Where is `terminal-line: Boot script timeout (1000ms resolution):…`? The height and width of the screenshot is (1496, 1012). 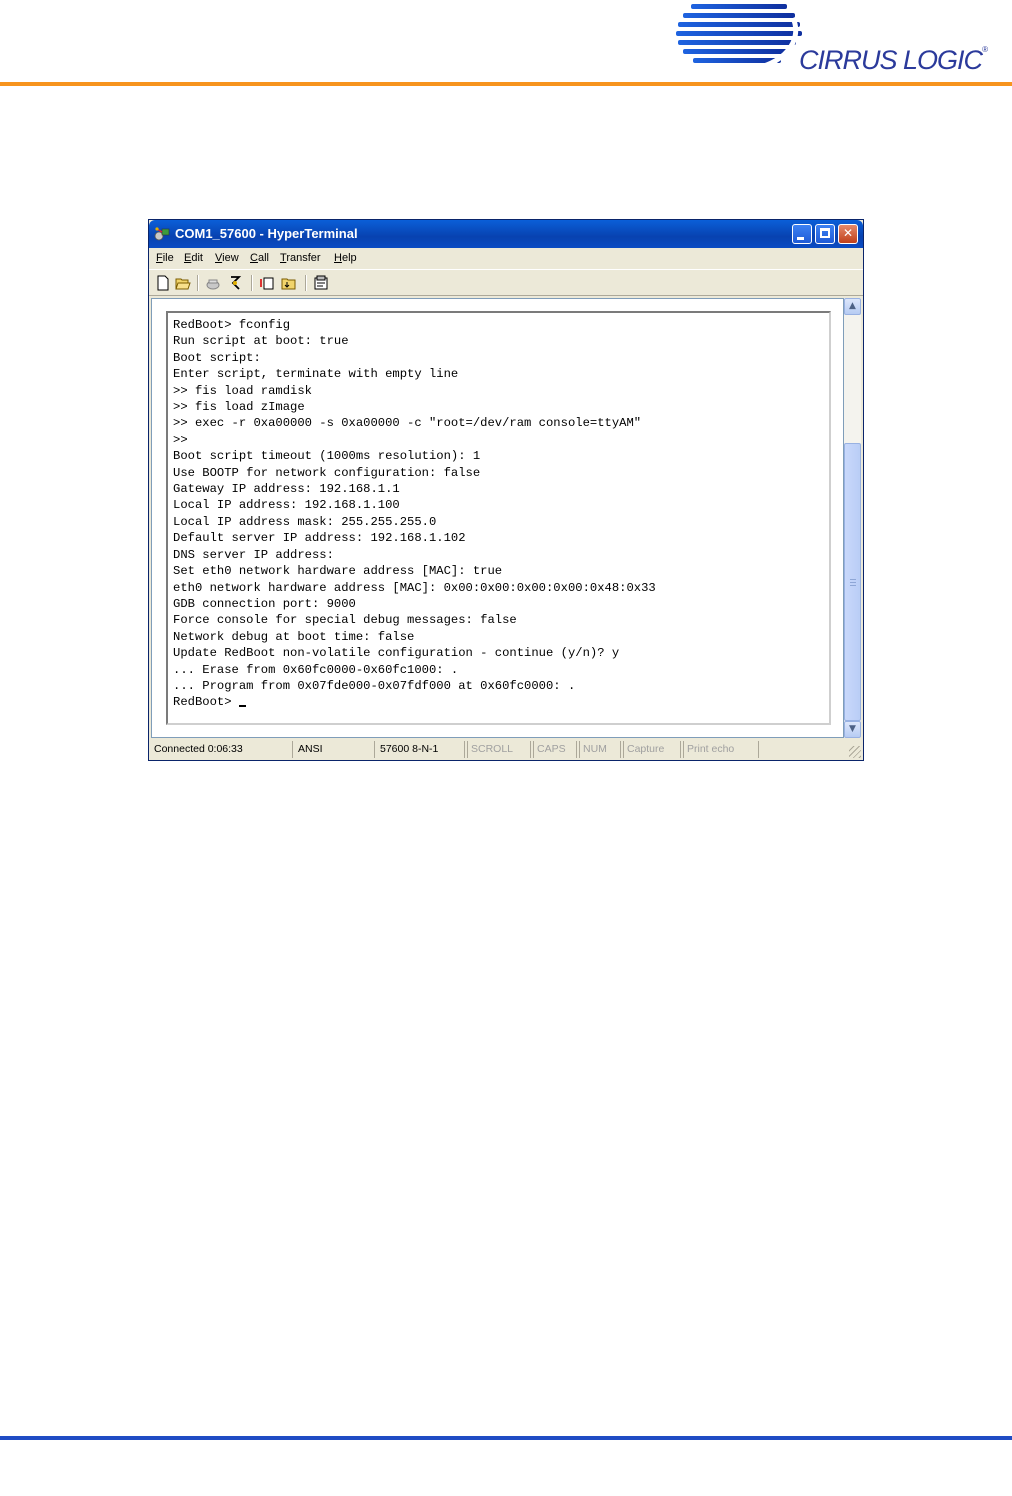 terminal-line: Boot script timeout (1000ms resolution):… is located at coordinates (327, 456).